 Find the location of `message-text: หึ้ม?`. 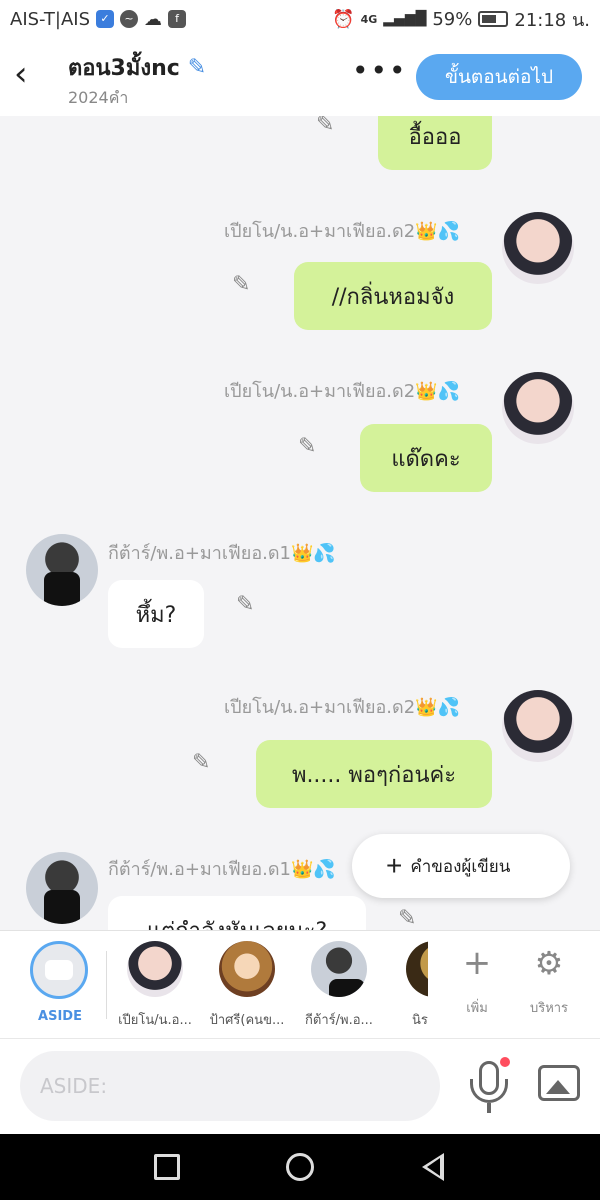

message-text: หึ้ม? is located at coordinates (156, 615).